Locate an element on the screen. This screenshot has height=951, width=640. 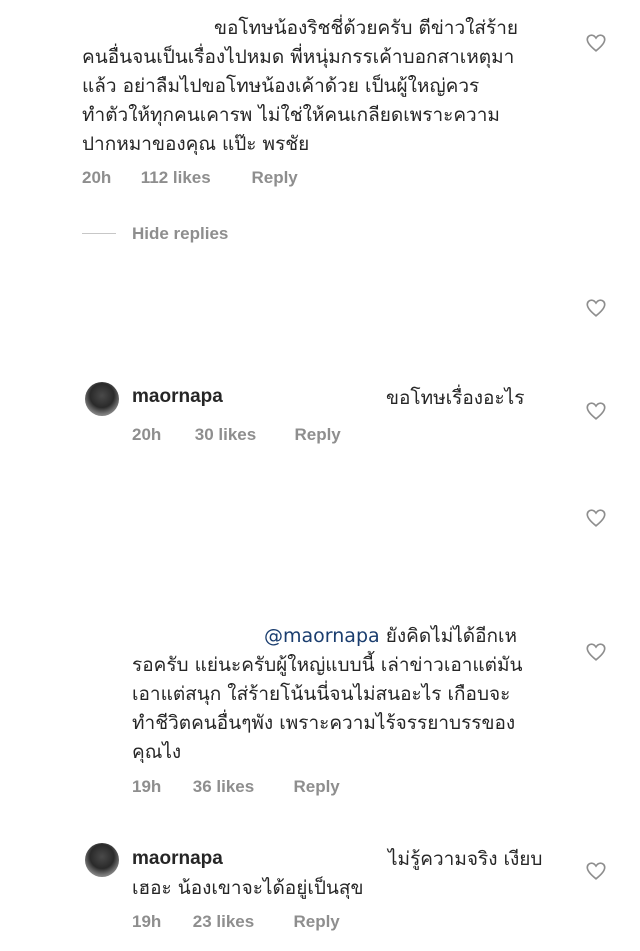
reply-1-meta: 20h 30 likes Reply is located at coordinates (236, 435).